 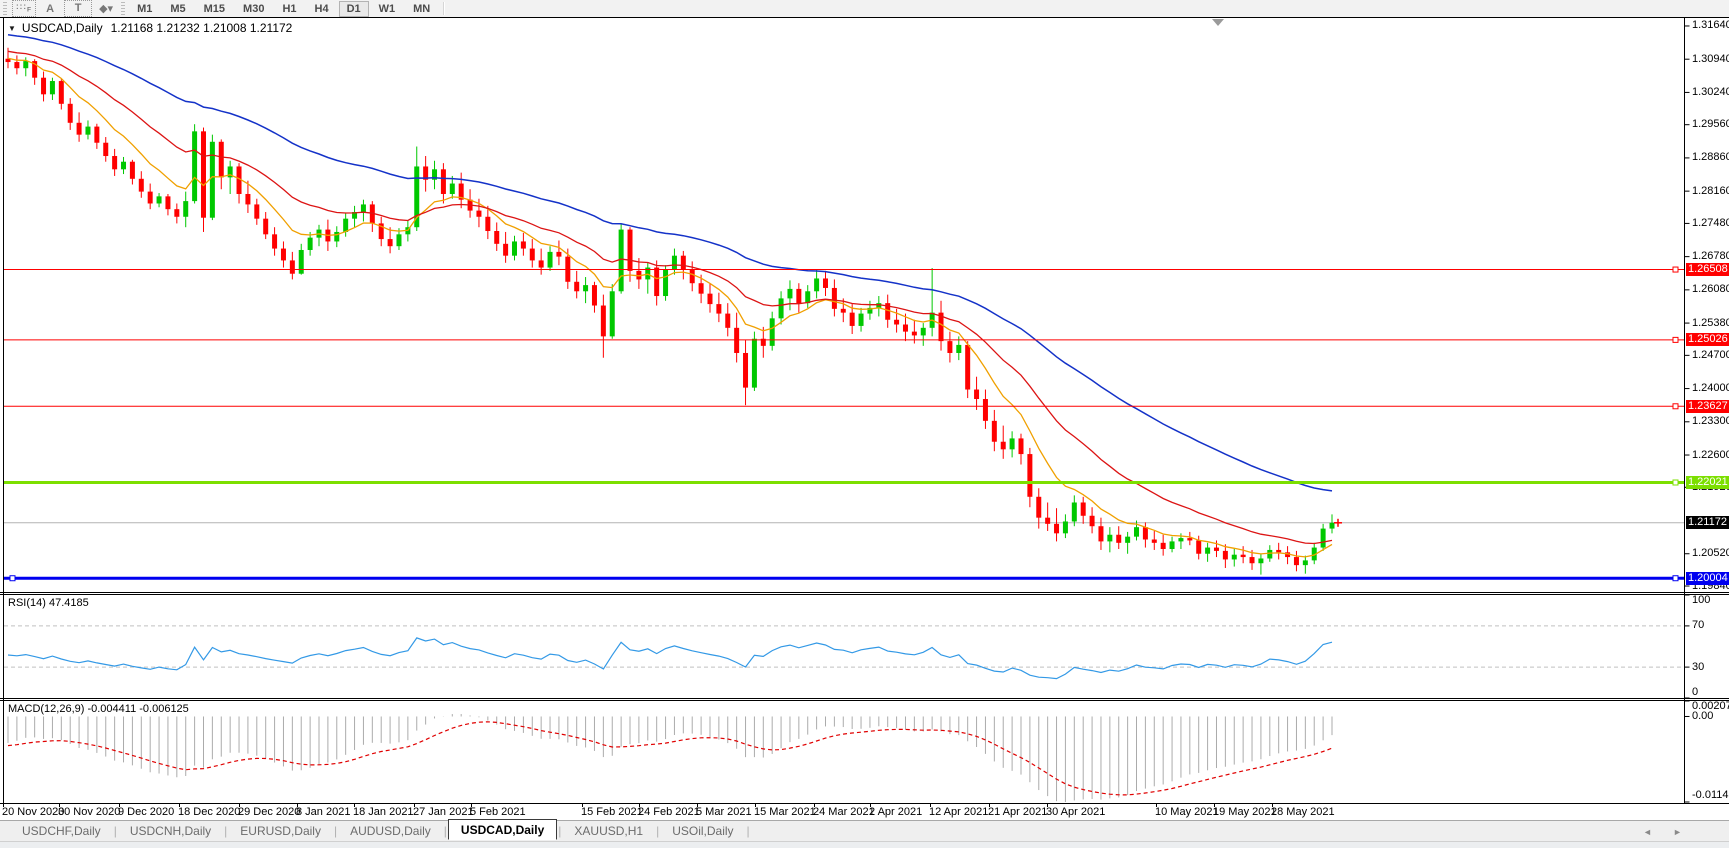 What do you see at coordinates (1698, 625) in the screenshot?
I see `rsi-axis-label: 70` at bounding box center [1698, 625].